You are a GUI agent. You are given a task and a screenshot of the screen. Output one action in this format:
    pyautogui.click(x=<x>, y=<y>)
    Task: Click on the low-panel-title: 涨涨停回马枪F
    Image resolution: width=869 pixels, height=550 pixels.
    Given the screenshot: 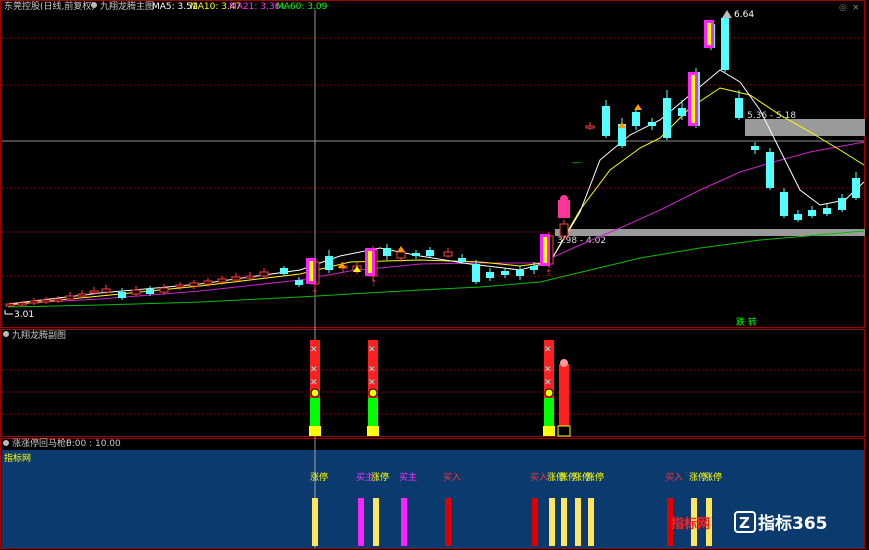 What is the action you would take?
    pyautogui.click(x=41, y=443)
    